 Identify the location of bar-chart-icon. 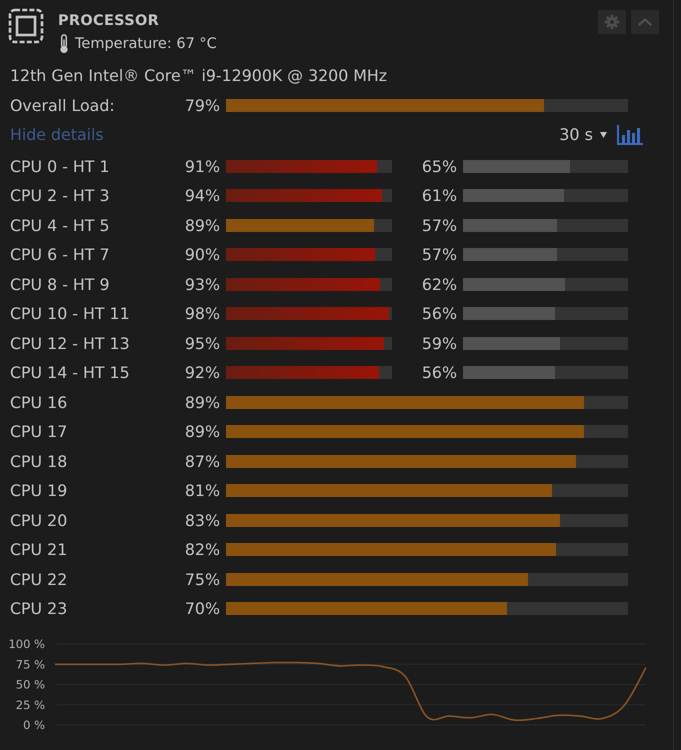
(630, 134).